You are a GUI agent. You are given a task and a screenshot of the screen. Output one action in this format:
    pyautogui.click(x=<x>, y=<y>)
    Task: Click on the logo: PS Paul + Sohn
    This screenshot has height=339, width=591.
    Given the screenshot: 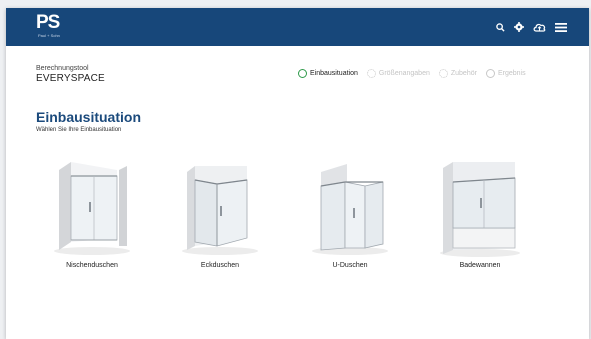 What is the action you would take?
    pyautogui.click(x=51, y=27)
    